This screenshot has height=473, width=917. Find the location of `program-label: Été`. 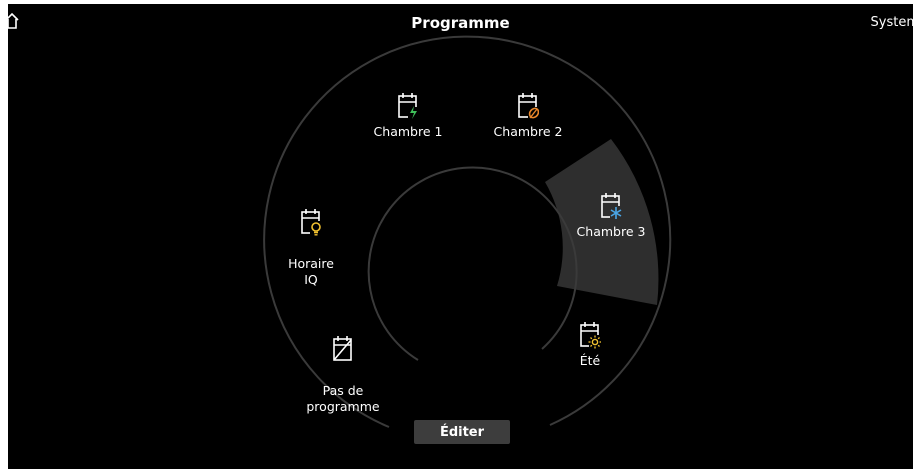

program-label: Été is located at coordinates (590, 360).